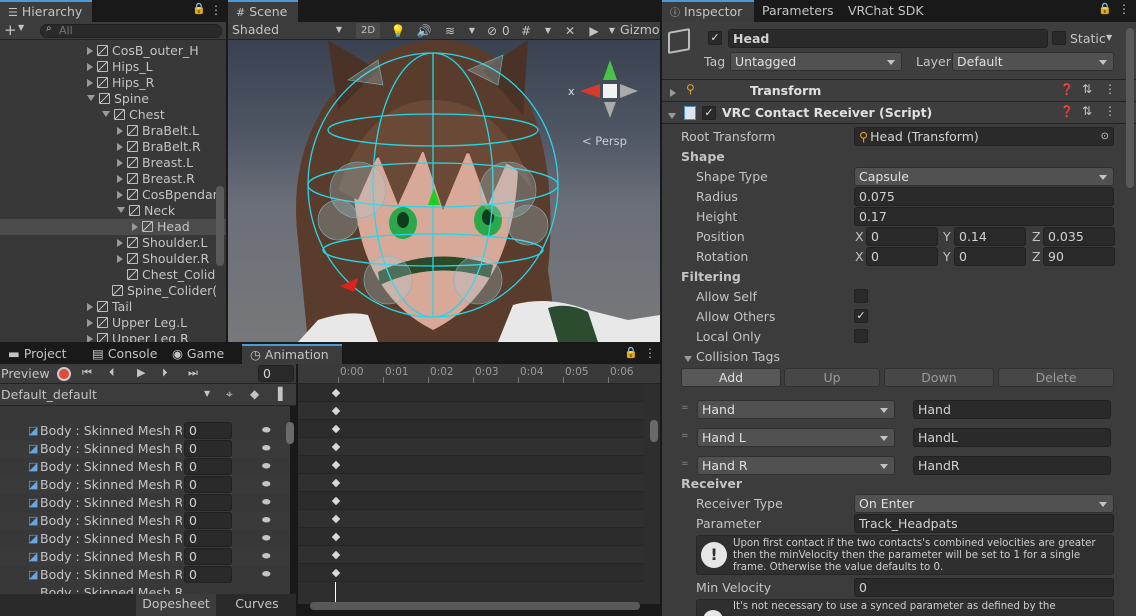 The height and width of the screenshot is (616, 1136). Describe the element at coordinates (113, 227) in the screenshot. I see `hierarchy-item: Head` at that location.